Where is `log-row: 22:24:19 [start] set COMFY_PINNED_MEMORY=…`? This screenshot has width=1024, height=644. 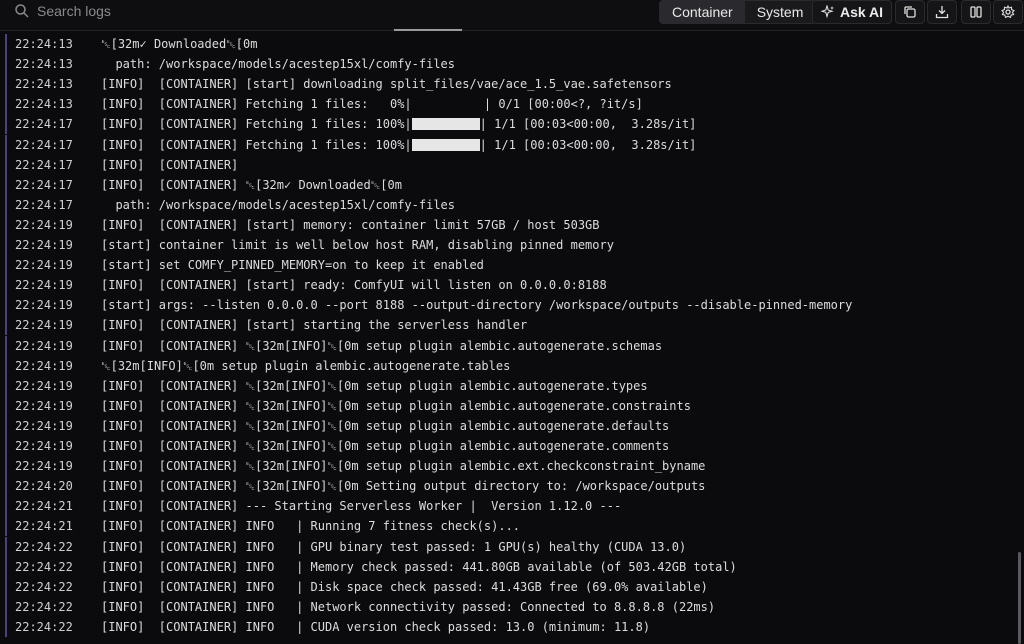
log-row: 22:24:19 [start] set COMFY_PINNED_MEMORY=… is located at coordinates (508, 265).